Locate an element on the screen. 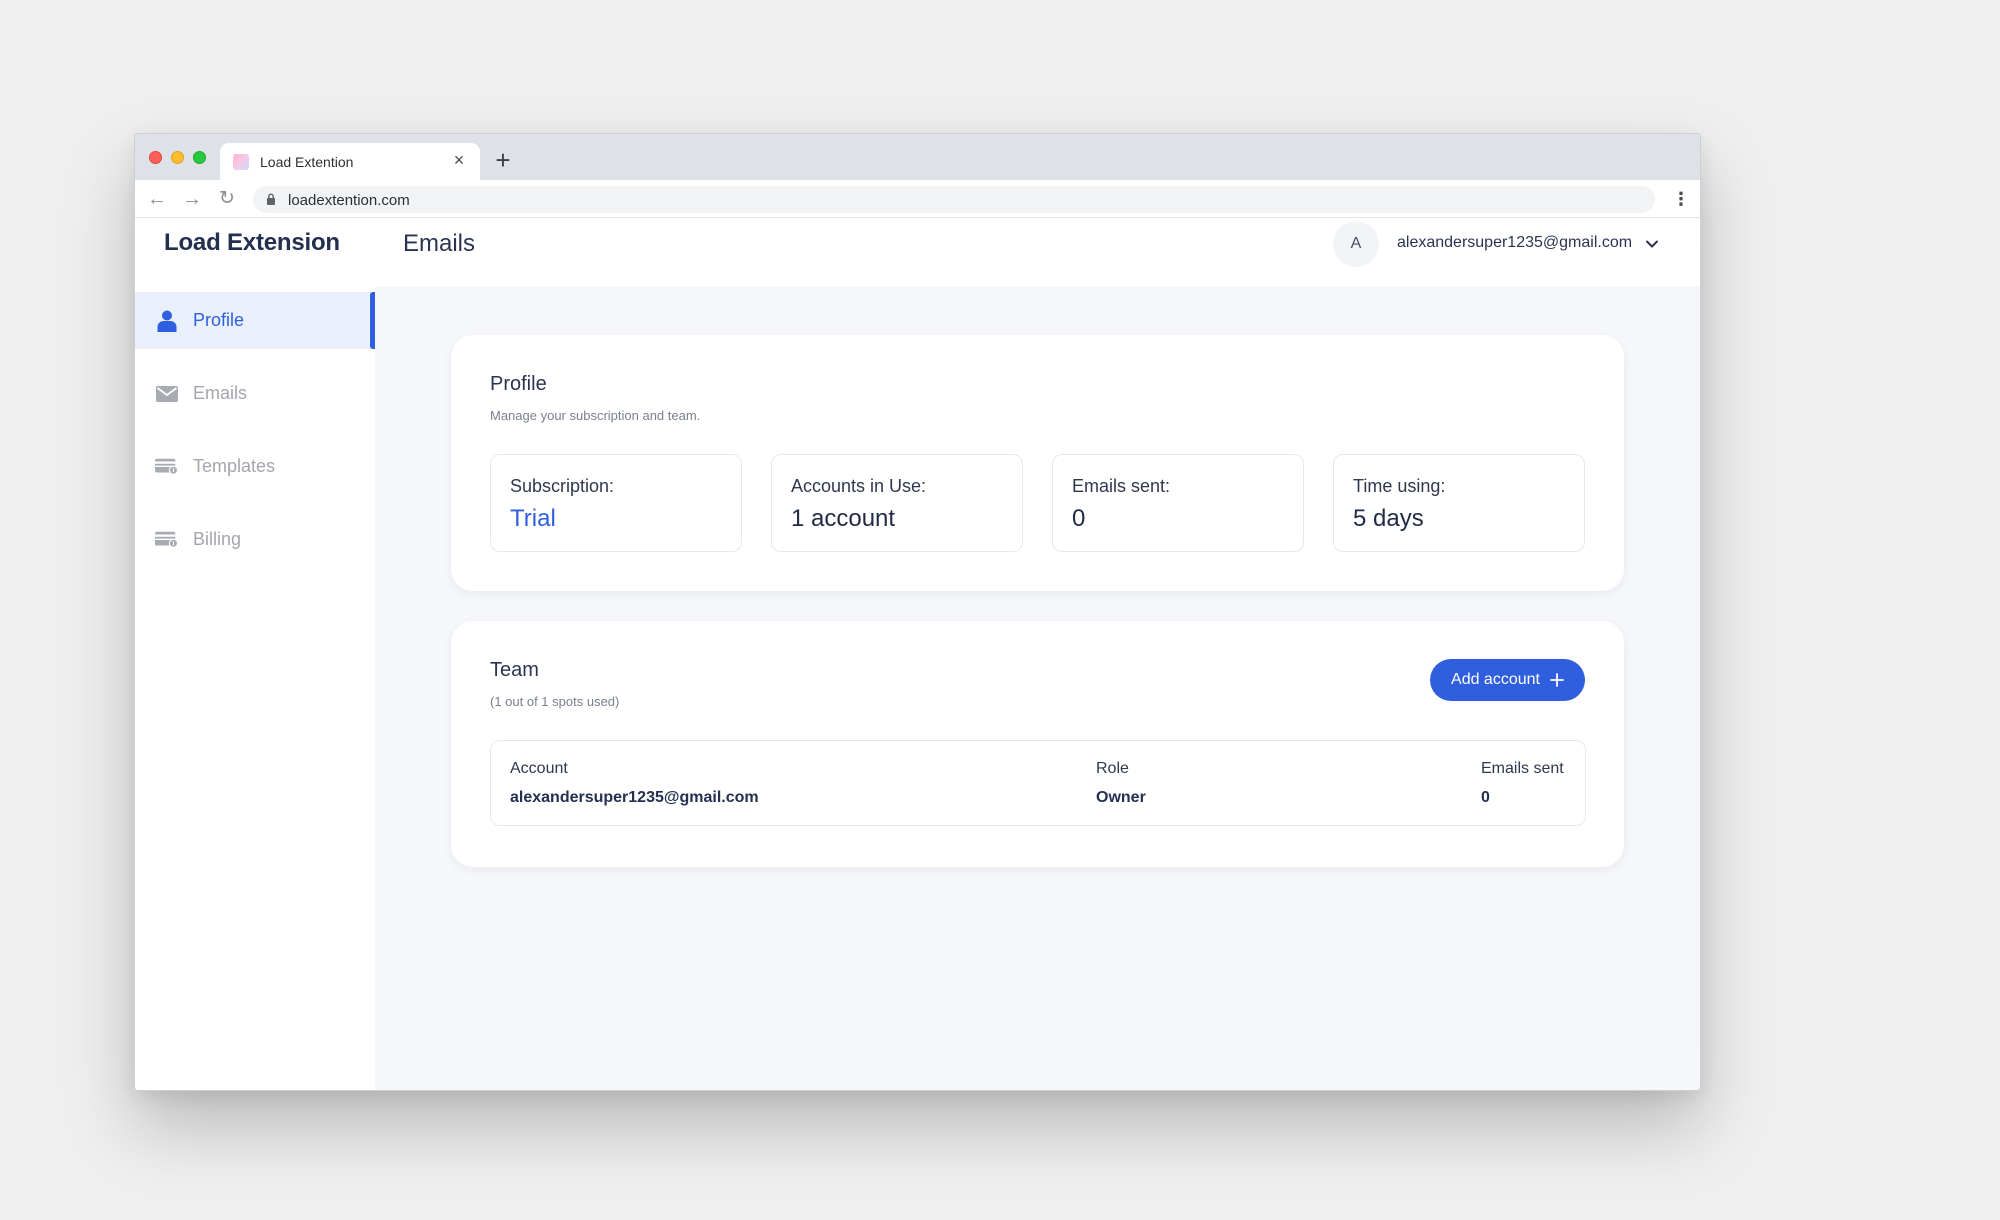 The height and width of the screenshot is (1220, 2000). stat-time-using: Time using: 5 days is located at coordinates (1459, 503).